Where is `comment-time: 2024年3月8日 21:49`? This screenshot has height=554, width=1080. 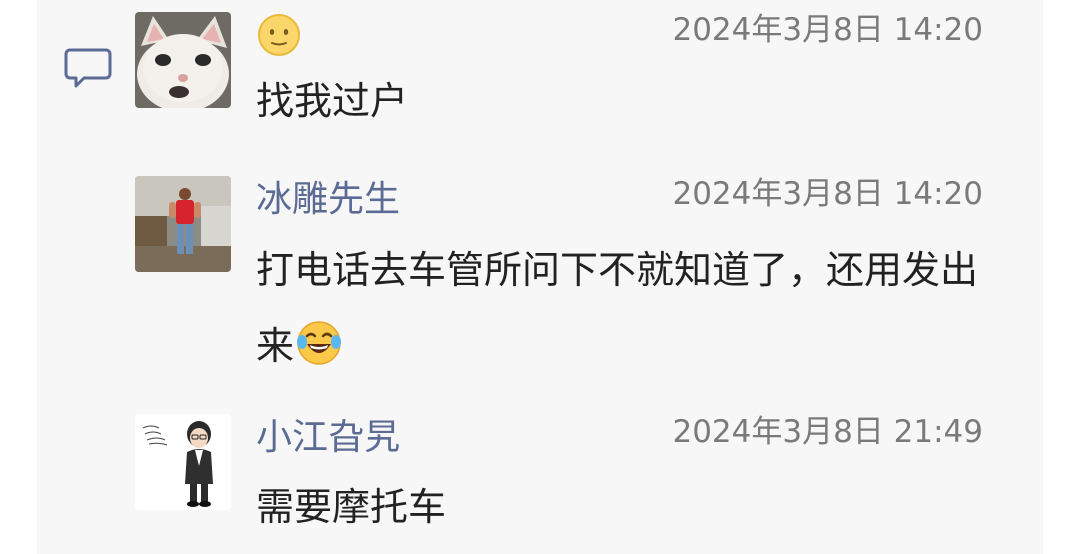 comment-time: 2024年3月8日 21:49 is located at coordinates (827, 432).